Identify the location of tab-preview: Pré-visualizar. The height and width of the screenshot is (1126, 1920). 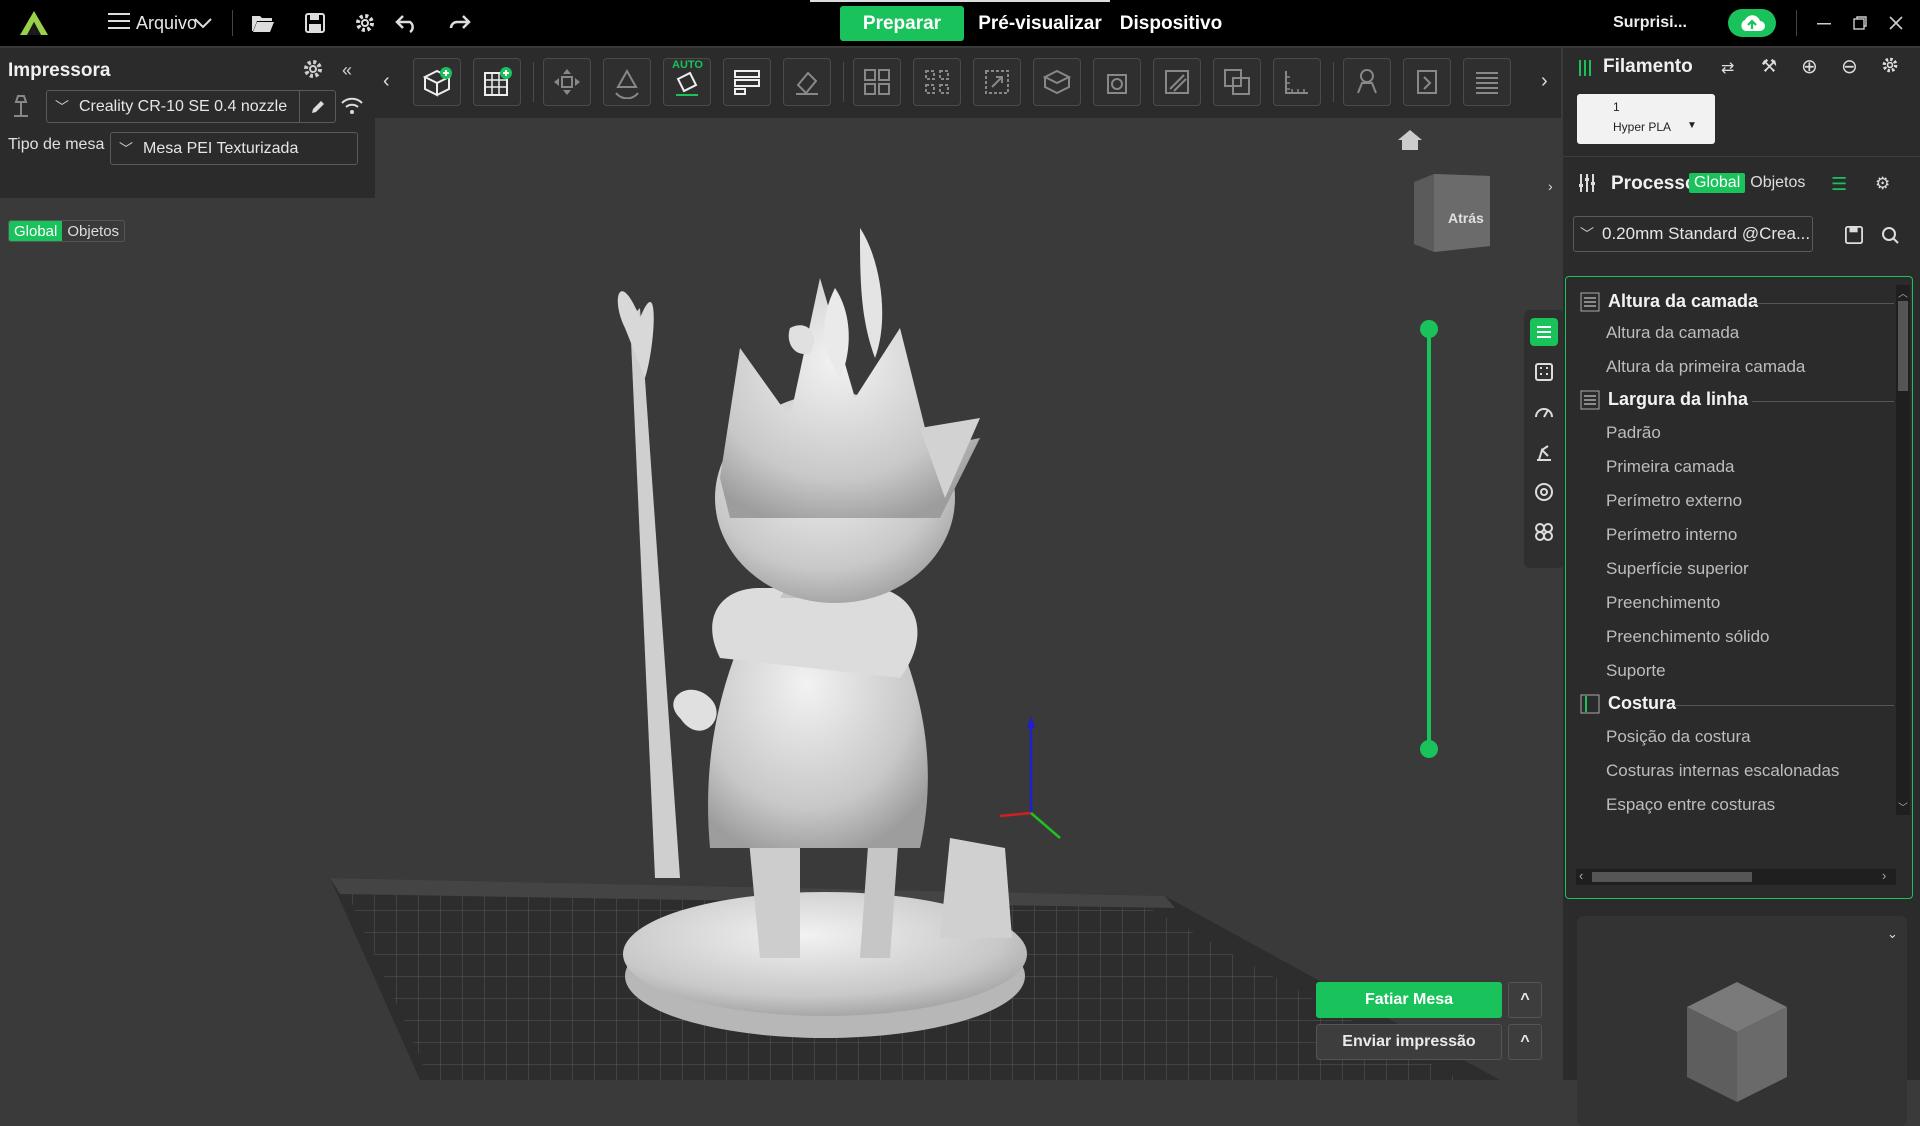
(1040, 23).